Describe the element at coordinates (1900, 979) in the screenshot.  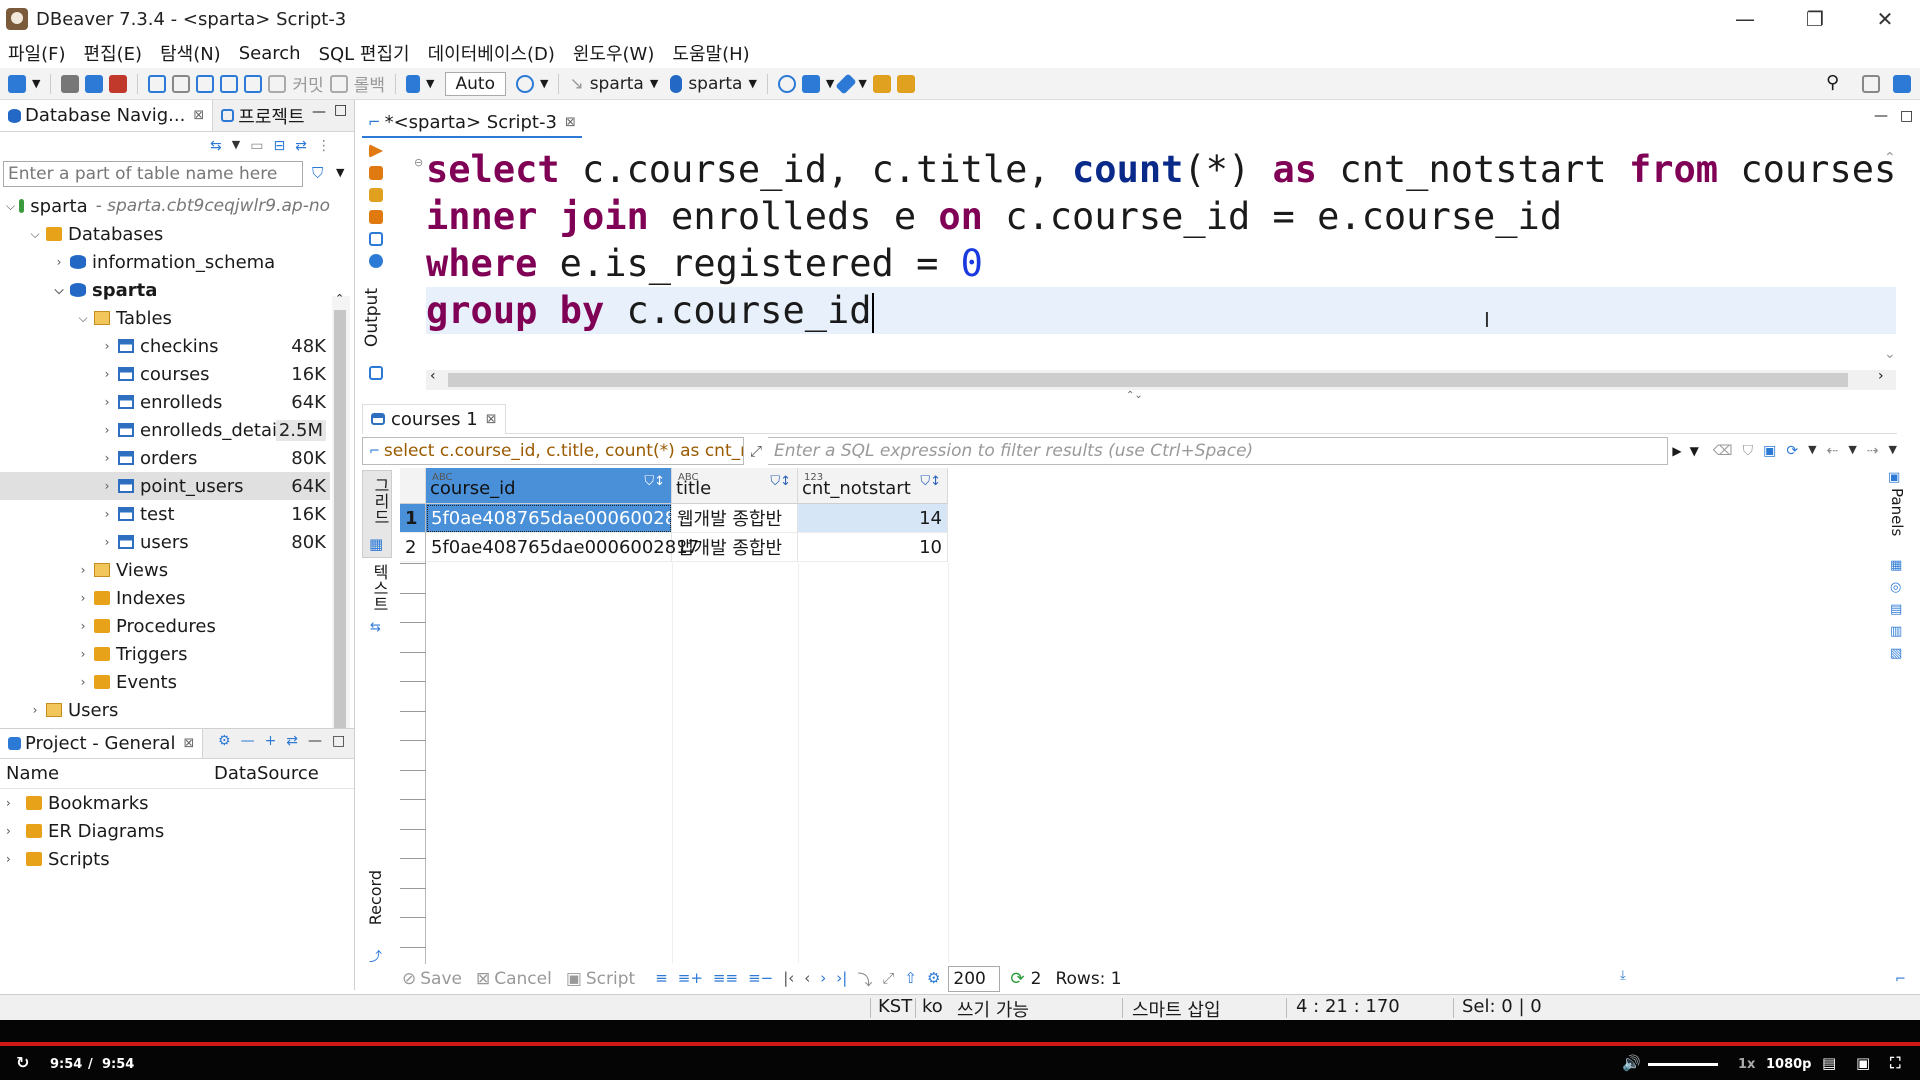
I see `panel-toggle-icon: ⌐` at that location.